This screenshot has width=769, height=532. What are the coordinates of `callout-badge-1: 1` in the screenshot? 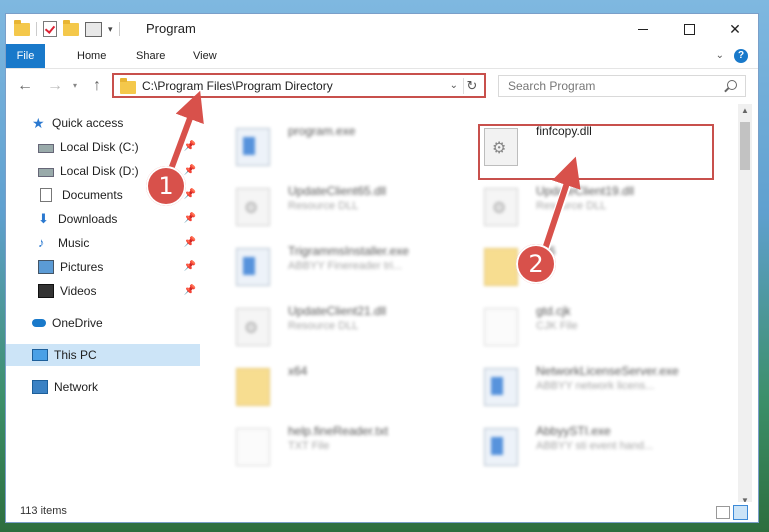 It's located at (166, 186).